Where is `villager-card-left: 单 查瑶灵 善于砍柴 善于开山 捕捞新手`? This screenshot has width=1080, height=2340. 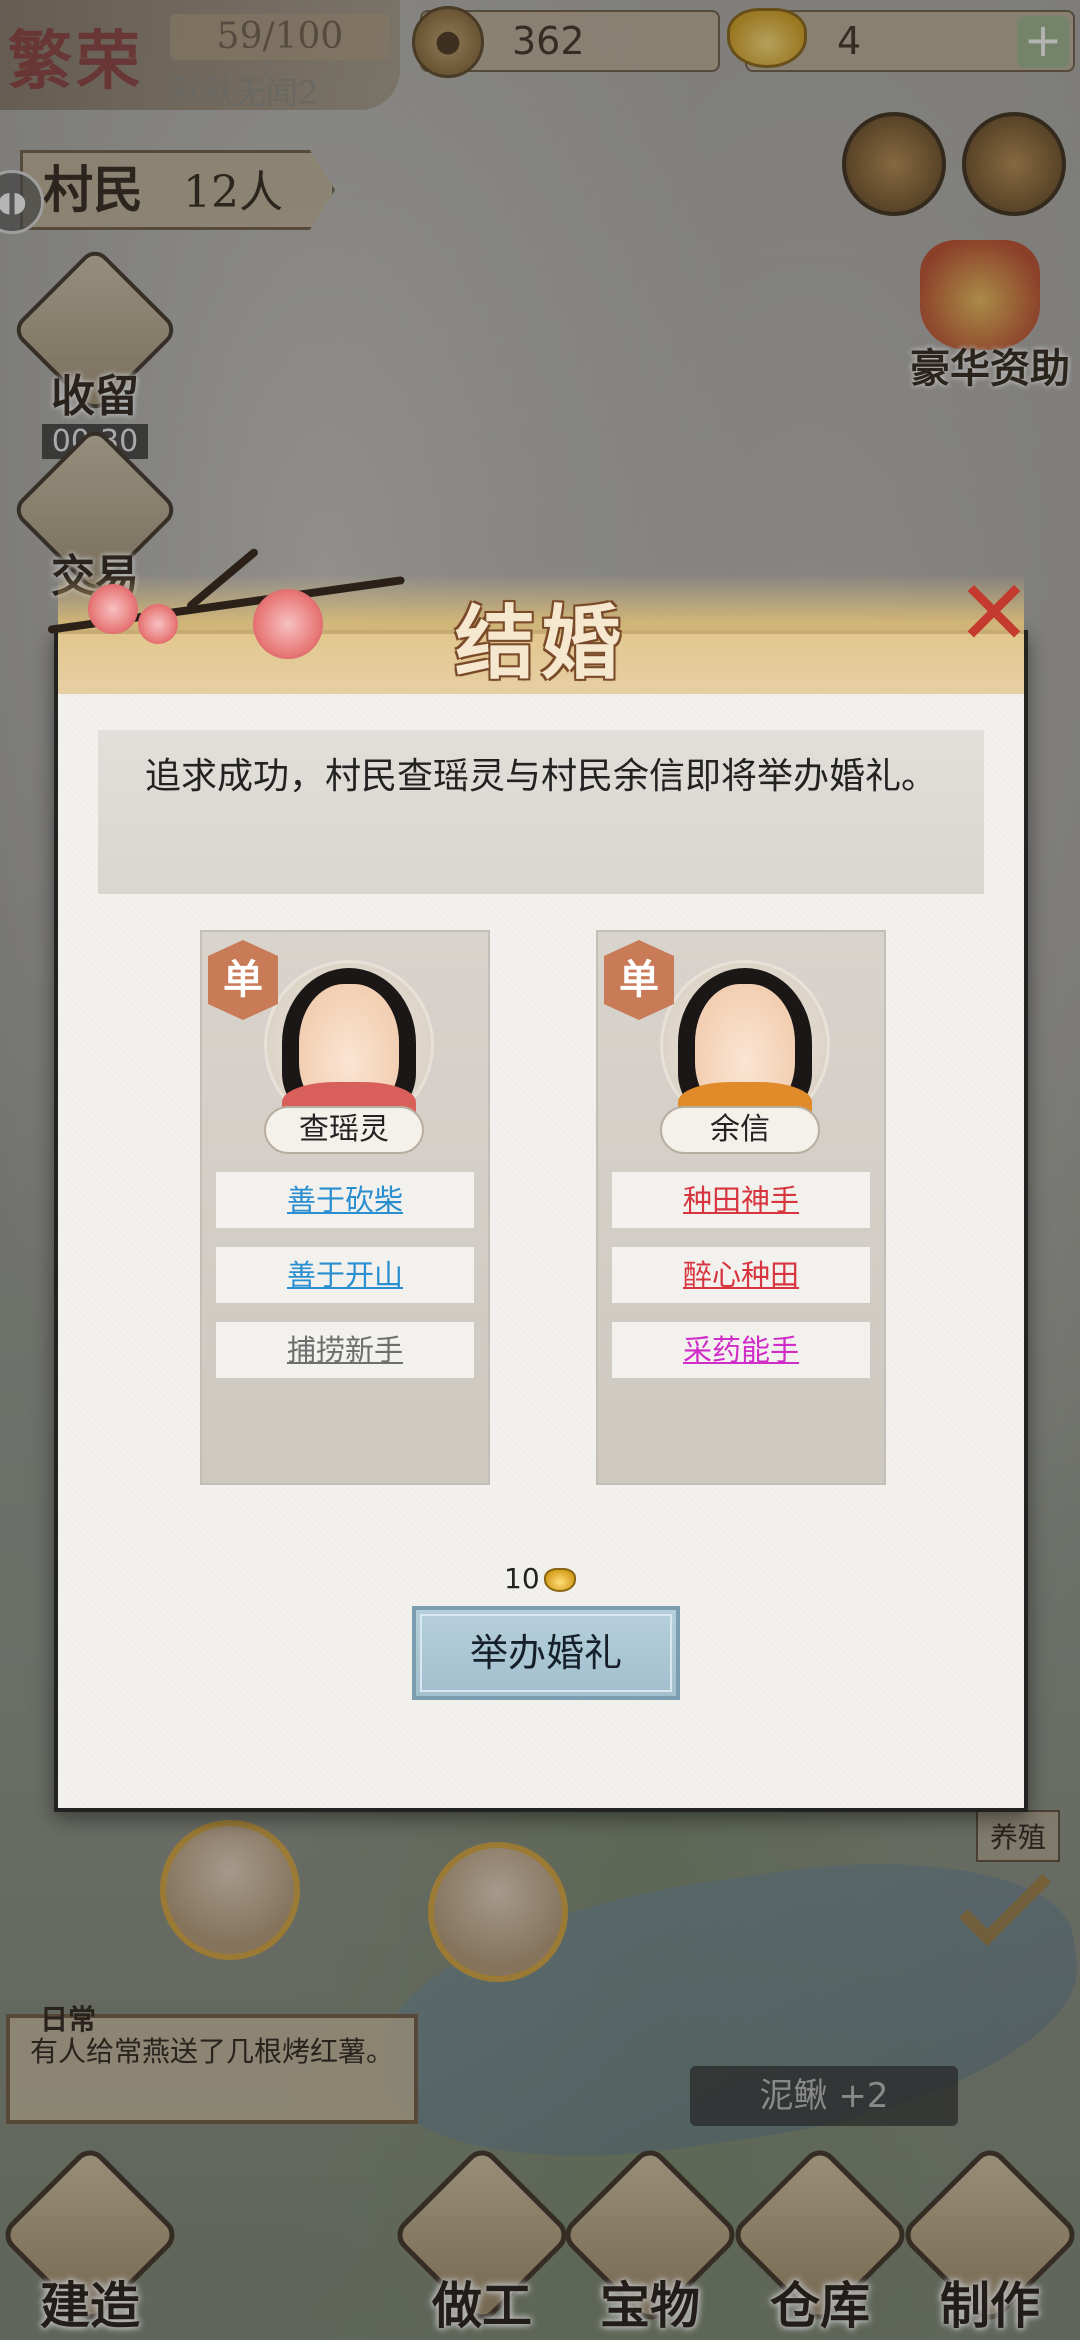 villager-card-left: 单 查瑶灵 善于砍柴 善于开山 捕捞新手 is located at coordinates (345, 1207).